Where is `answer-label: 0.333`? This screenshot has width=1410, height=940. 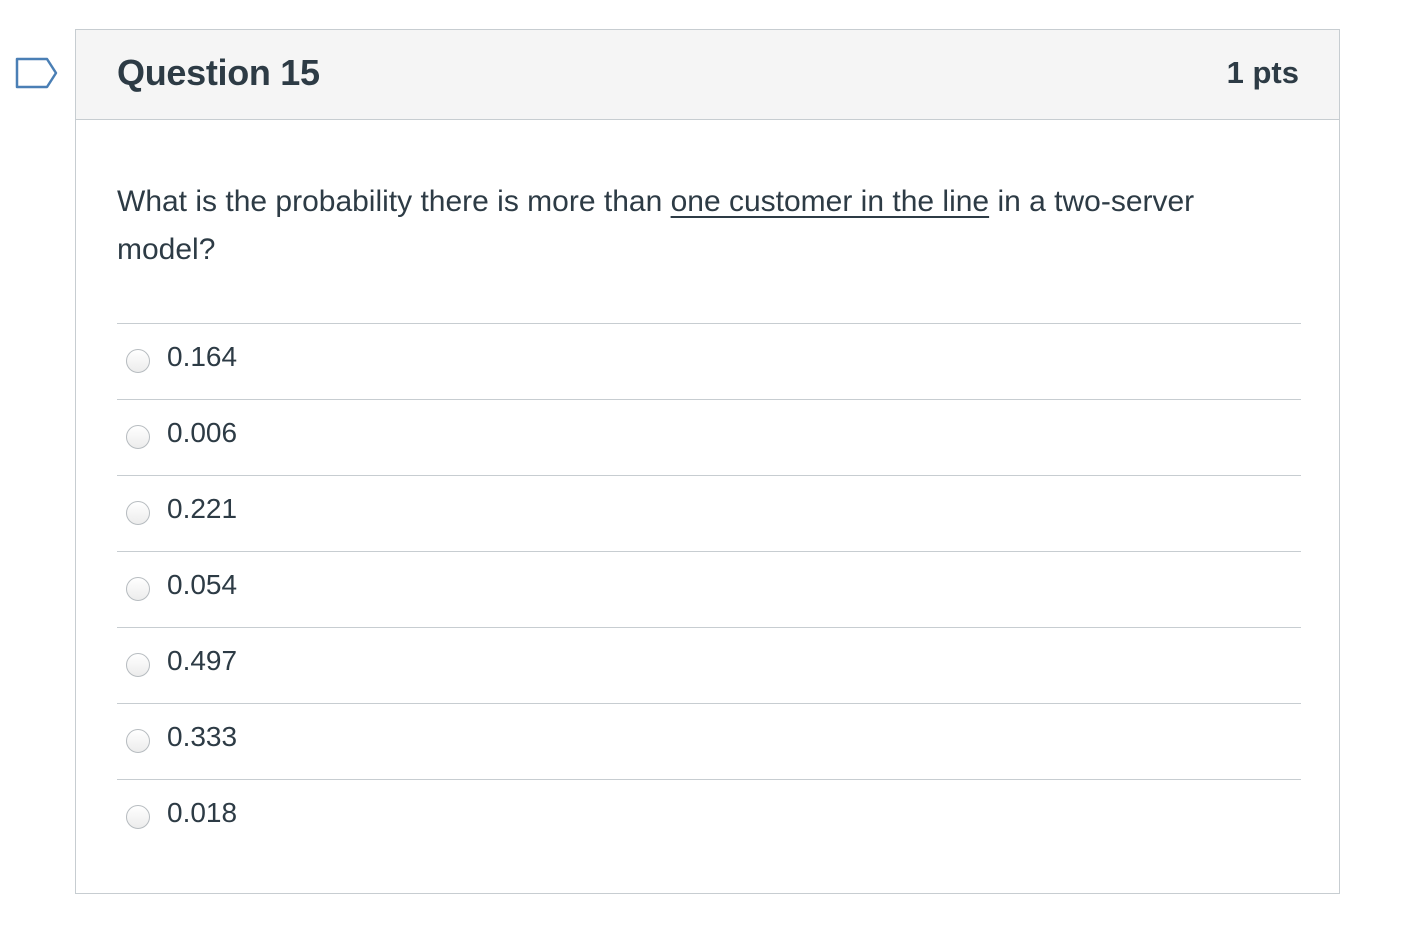
answer-label: 0.333 is located at coordinates (202, 737).